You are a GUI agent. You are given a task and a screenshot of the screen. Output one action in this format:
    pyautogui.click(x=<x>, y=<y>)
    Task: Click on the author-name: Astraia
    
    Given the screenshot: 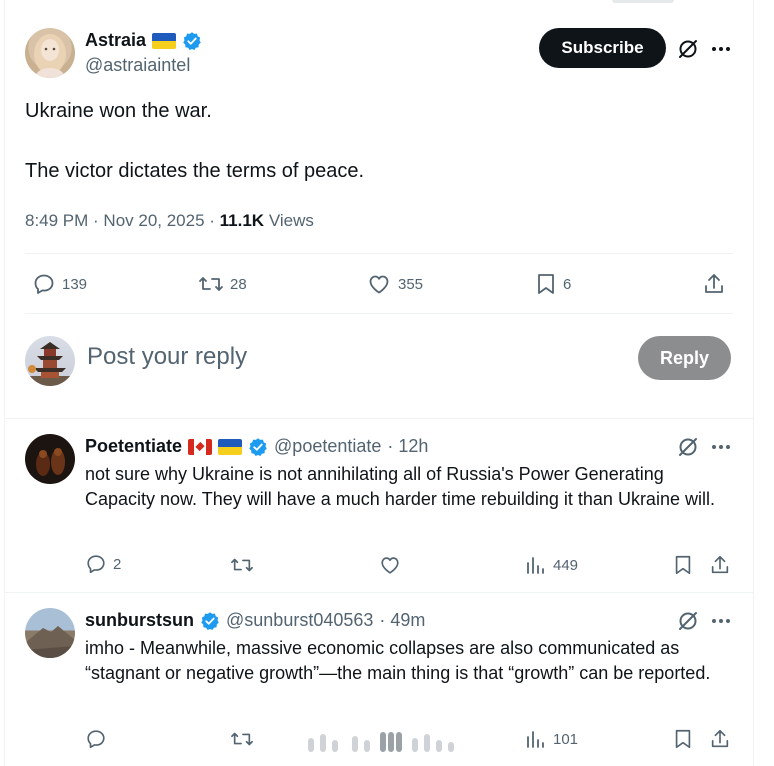 What is the action you would take?
    pyautogui.click(x=115, y=40)
    